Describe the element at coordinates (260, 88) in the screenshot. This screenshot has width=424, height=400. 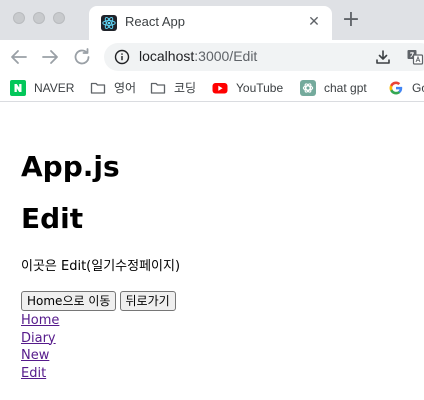
I see `bookmark-label: YouTube` at that location.